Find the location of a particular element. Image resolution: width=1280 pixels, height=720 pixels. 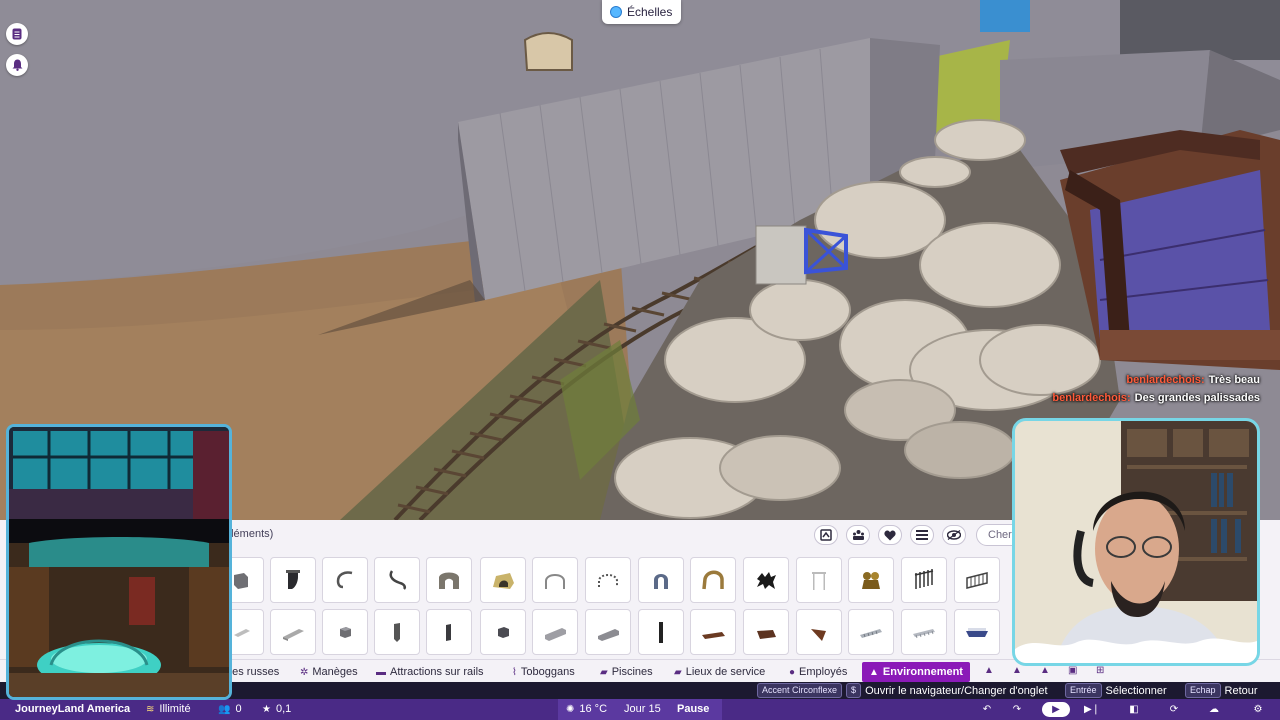

subtab-blueprint-icon: ⊞ is located at coordinates (1100, 670).